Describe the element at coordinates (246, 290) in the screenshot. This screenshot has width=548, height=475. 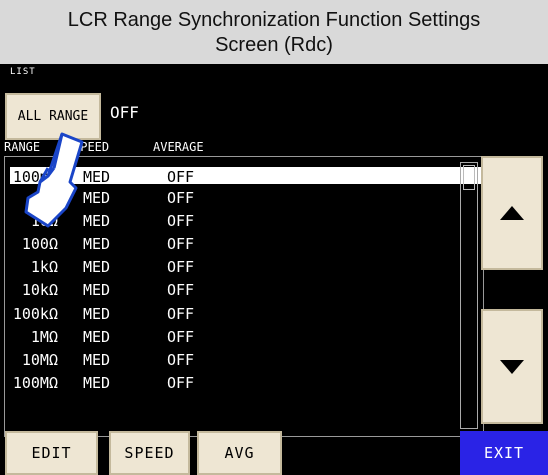
I see `table-row: 10kΩ MED OFF` at that location.